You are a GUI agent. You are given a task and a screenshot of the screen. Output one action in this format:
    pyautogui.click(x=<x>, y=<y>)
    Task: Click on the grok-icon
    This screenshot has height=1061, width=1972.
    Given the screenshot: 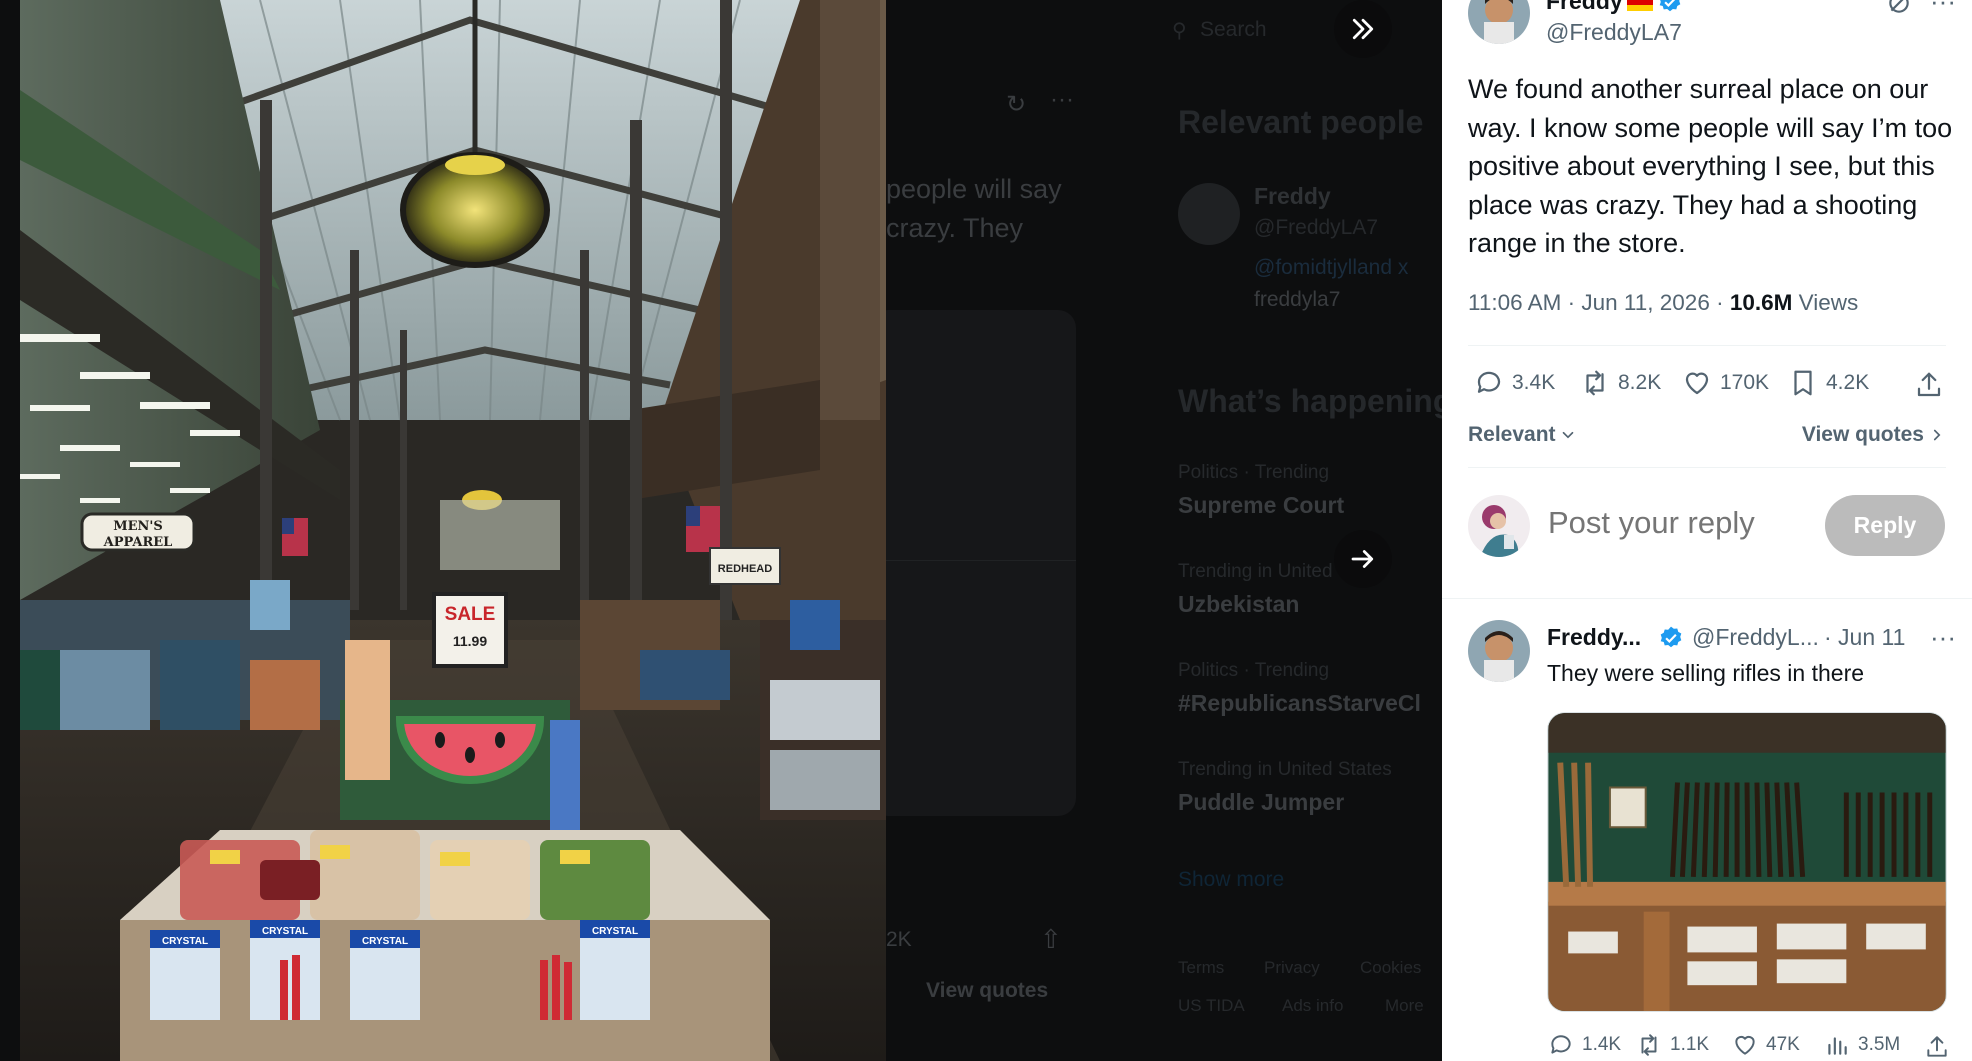 What is the action you would take?
    pyautogui.click(x=1899, y=6)
    